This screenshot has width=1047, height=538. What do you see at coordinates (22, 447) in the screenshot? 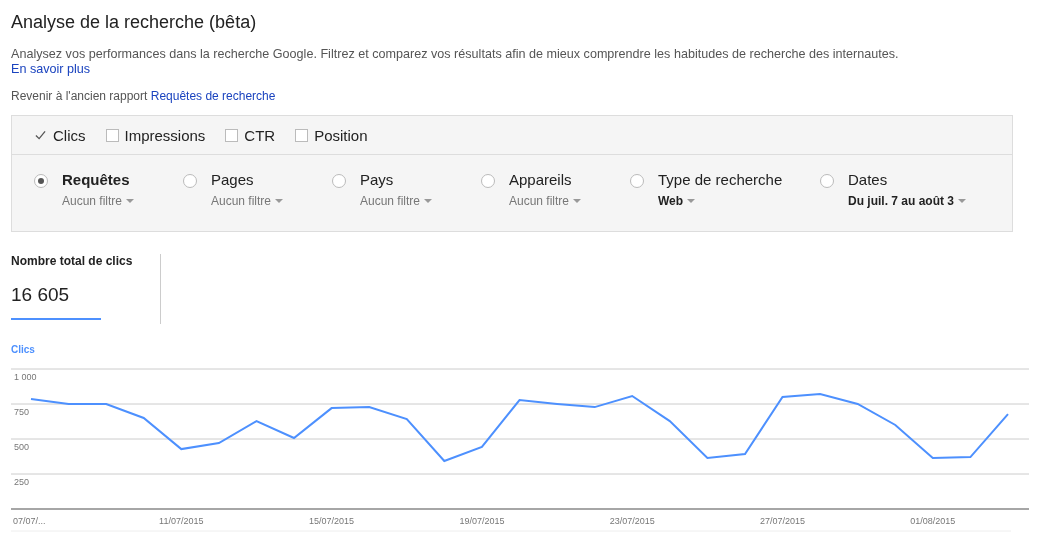
I see `y-tick-label: 500` at bounding box center [22, 447].